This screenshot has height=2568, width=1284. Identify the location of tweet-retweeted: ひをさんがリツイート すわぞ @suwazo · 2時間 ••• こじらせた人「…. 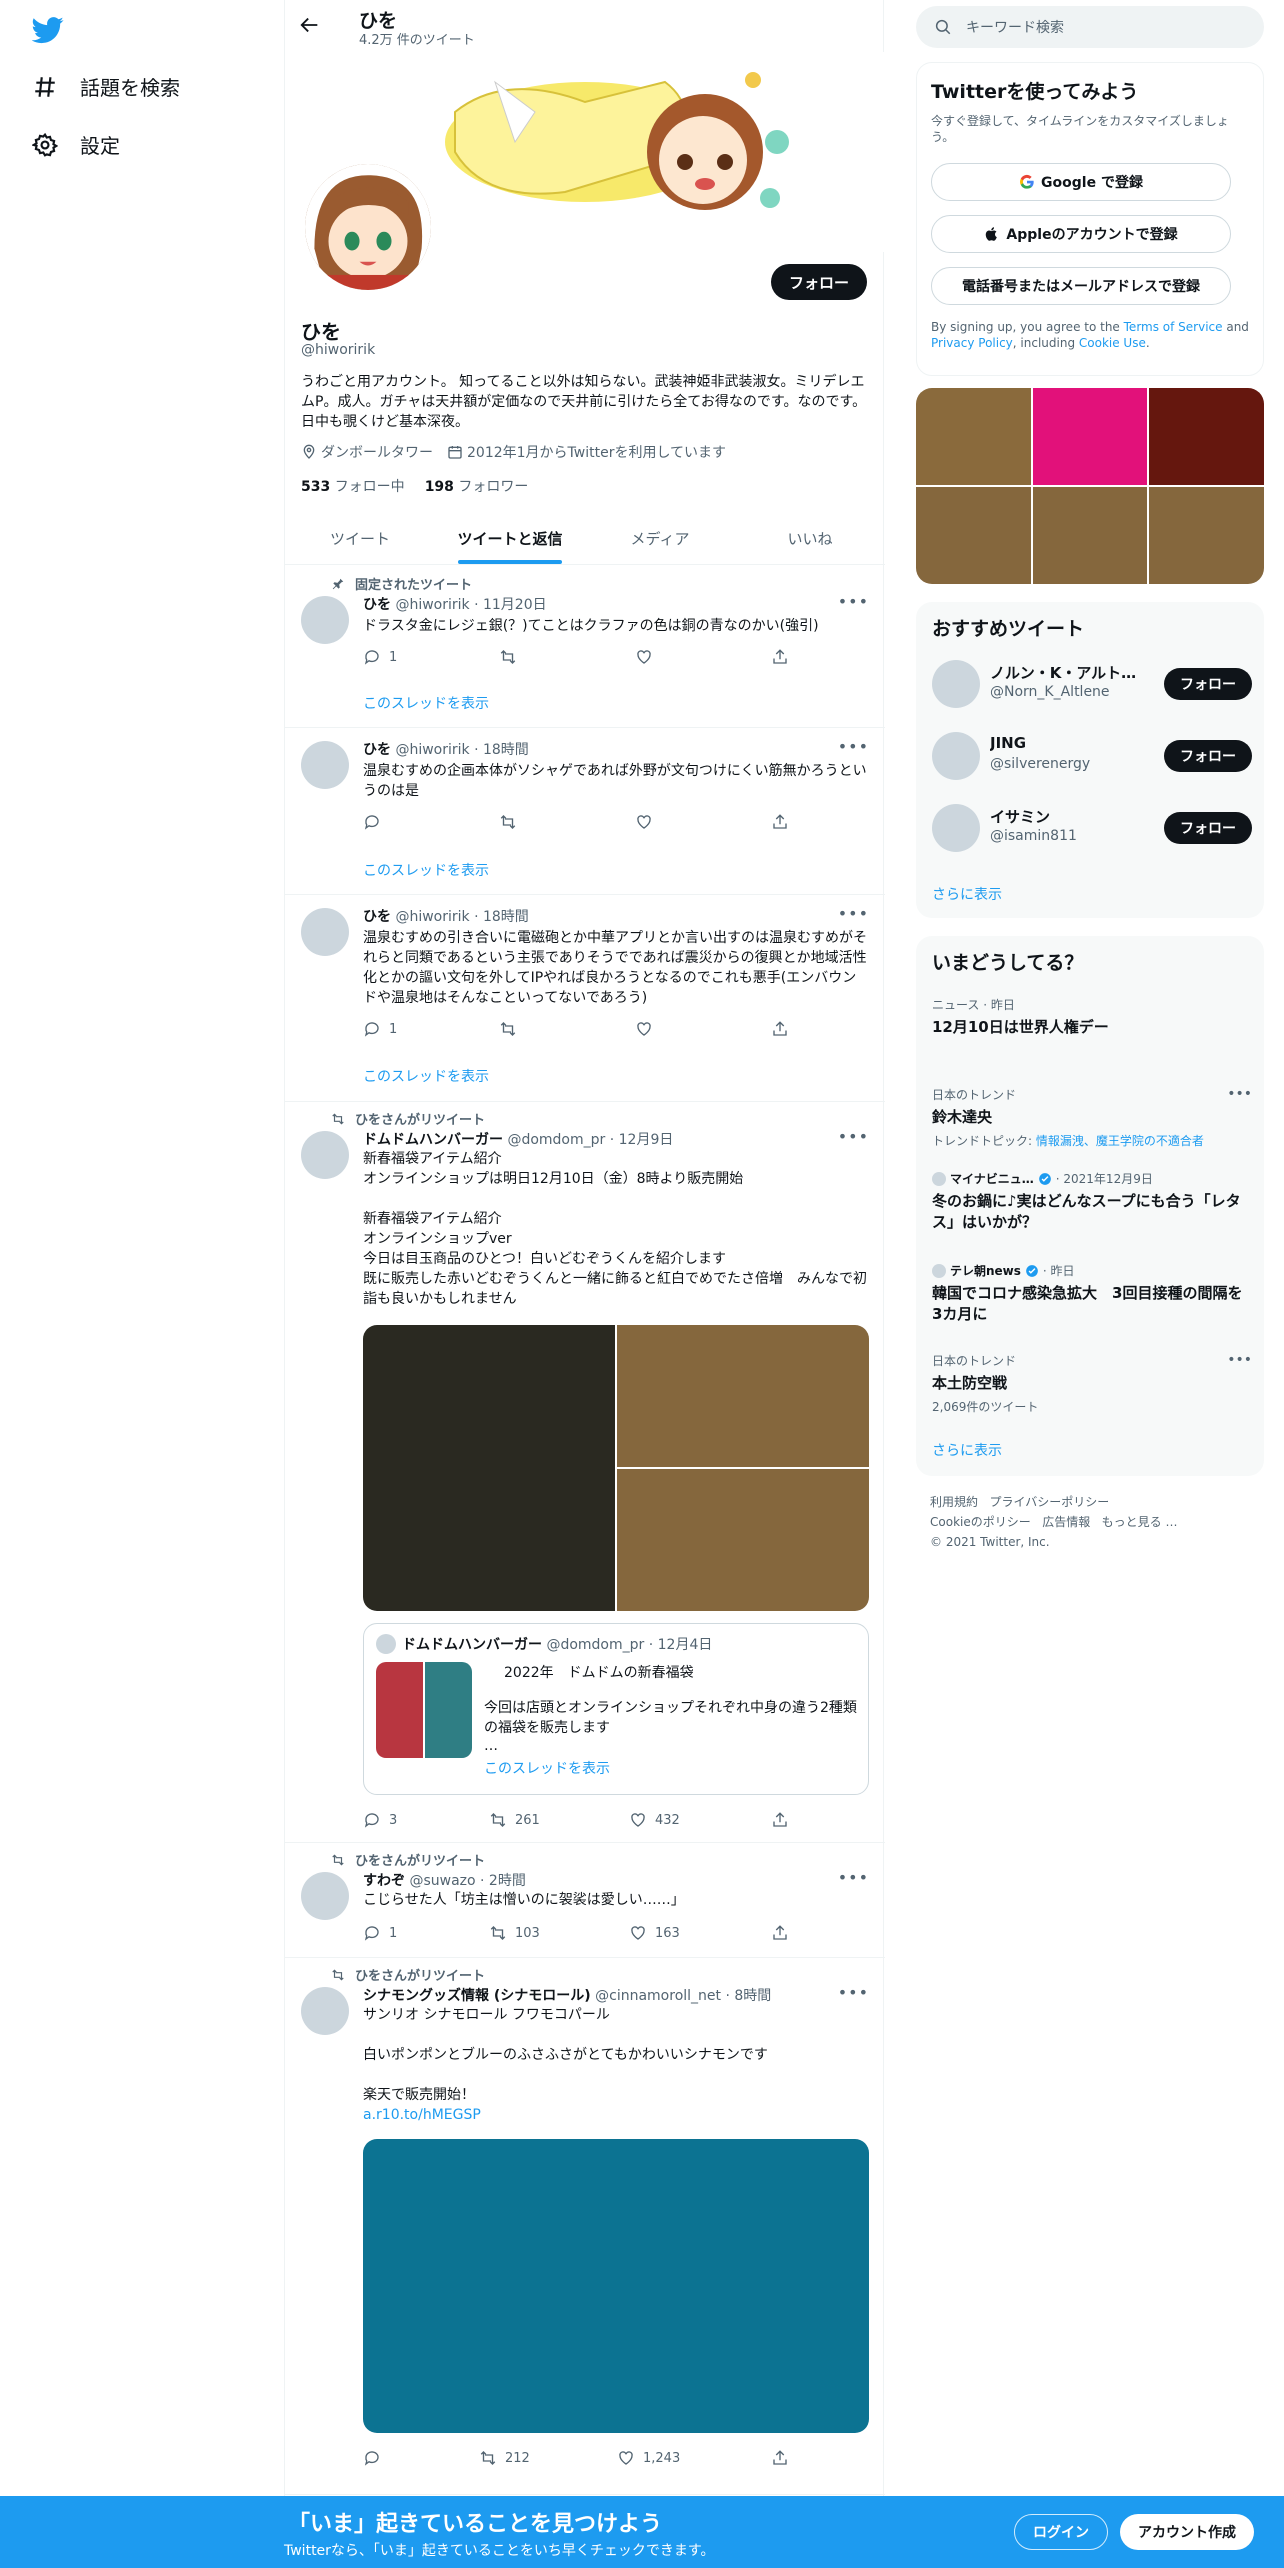
(585, 1901).